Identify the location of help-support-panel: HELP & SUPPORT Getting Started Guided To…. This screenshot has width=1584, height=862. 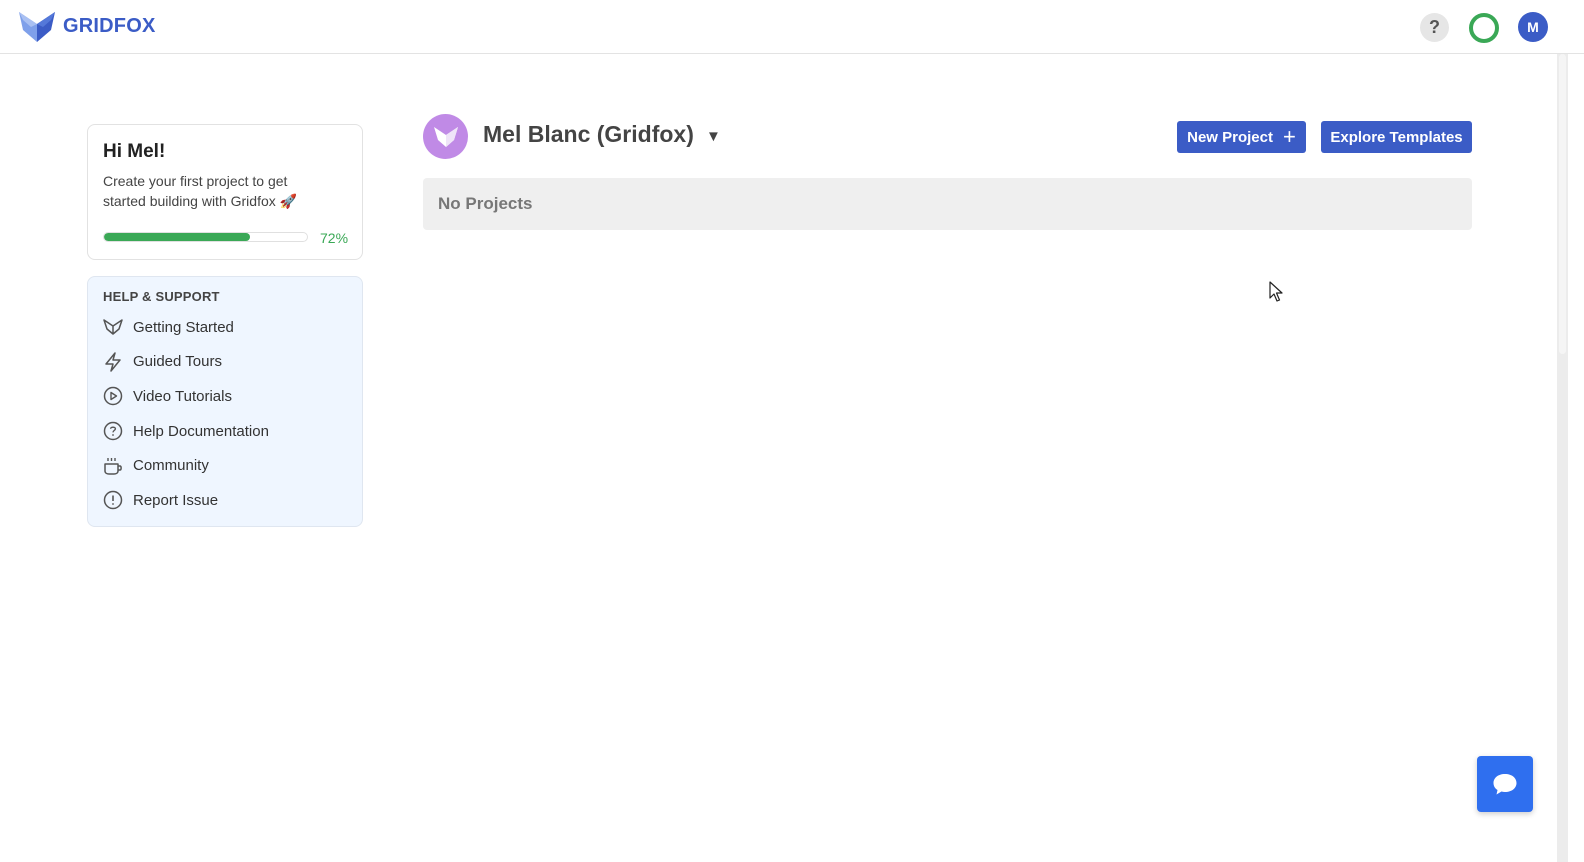
(225, 401).